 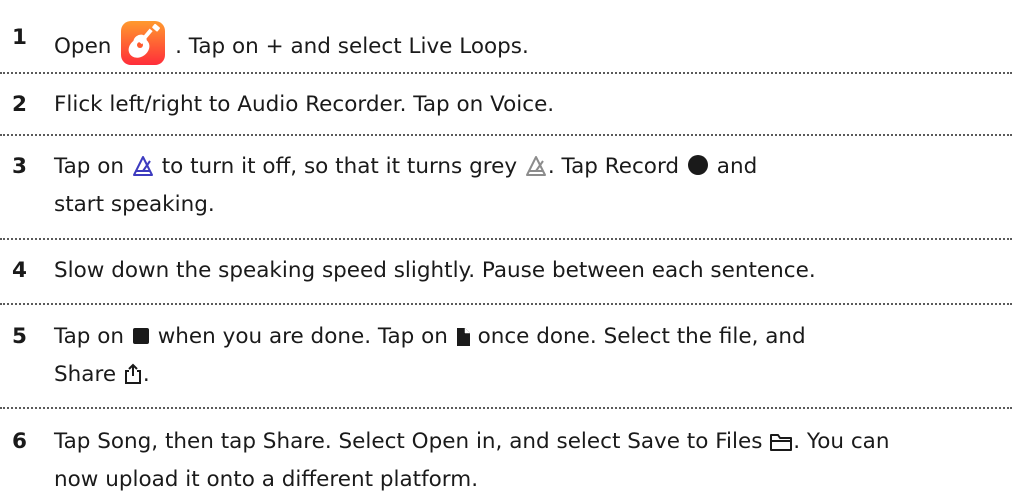 I want to click on step-number: 6, so click(x=19, y=441).